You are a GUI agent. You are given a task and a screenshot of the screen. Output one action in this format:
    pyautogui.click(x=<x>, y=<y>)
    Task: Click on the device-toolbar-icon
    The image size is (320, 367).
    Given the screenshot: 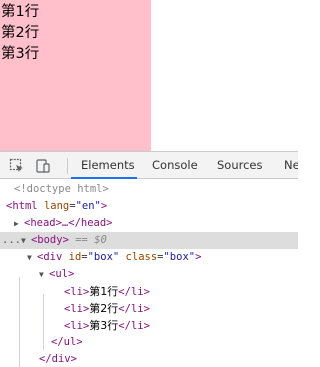 What is the action you would take?
    pyautogui.click(x=43, y=166)
    